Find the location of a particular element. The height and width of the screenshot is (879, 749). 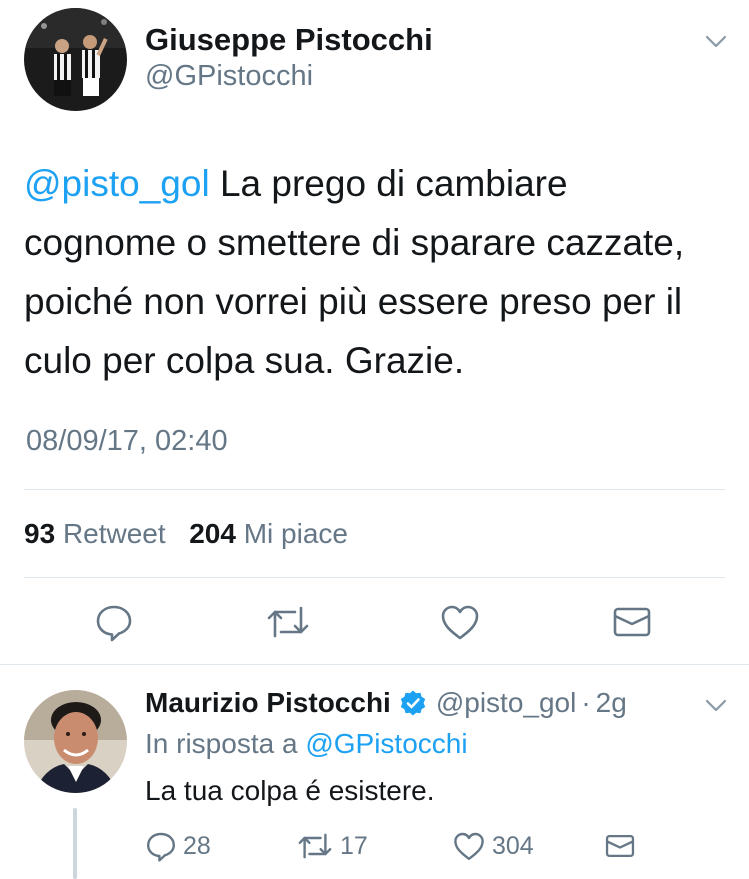

reply-button is located at coordinates (114, 622).